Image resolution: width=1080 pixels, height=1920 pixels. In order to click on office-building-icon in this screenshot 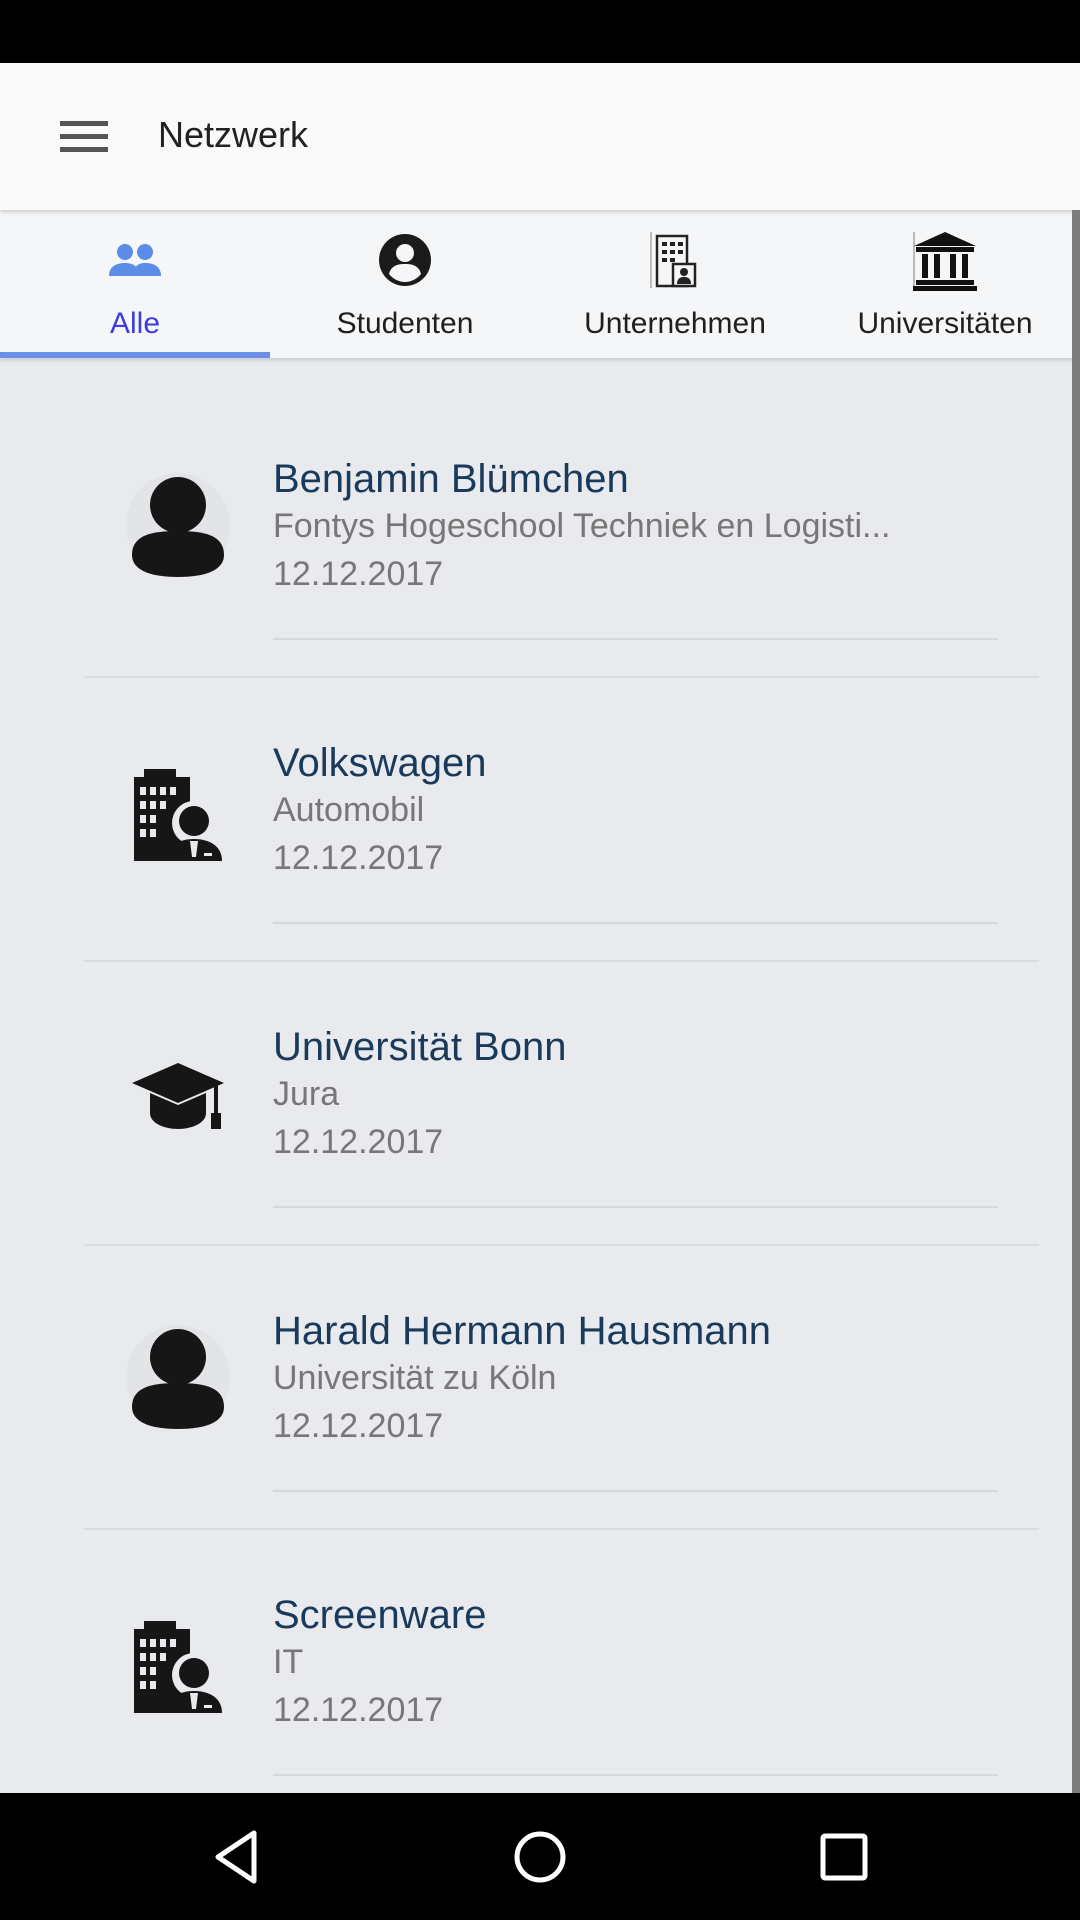, I will do `click(673, 260)`.